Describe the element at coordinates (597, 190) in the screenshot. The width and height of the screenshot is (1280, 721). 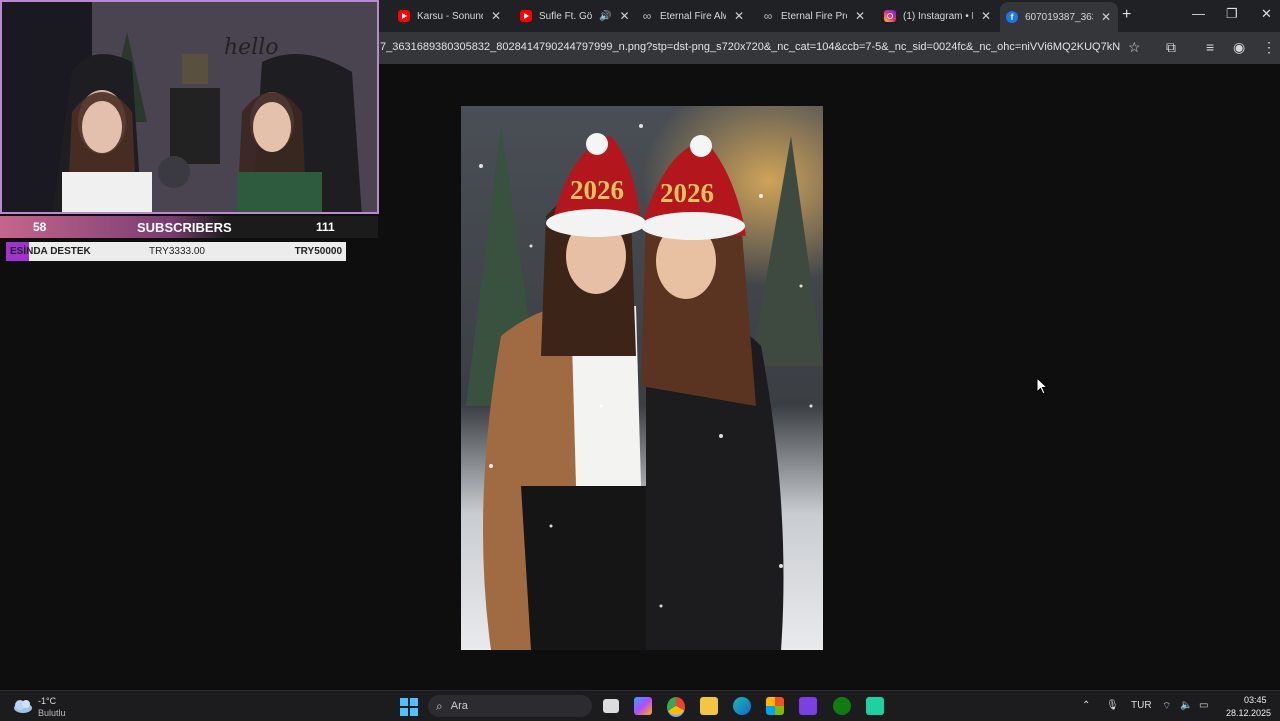
I see `hat-text-left: 2026` at that location.